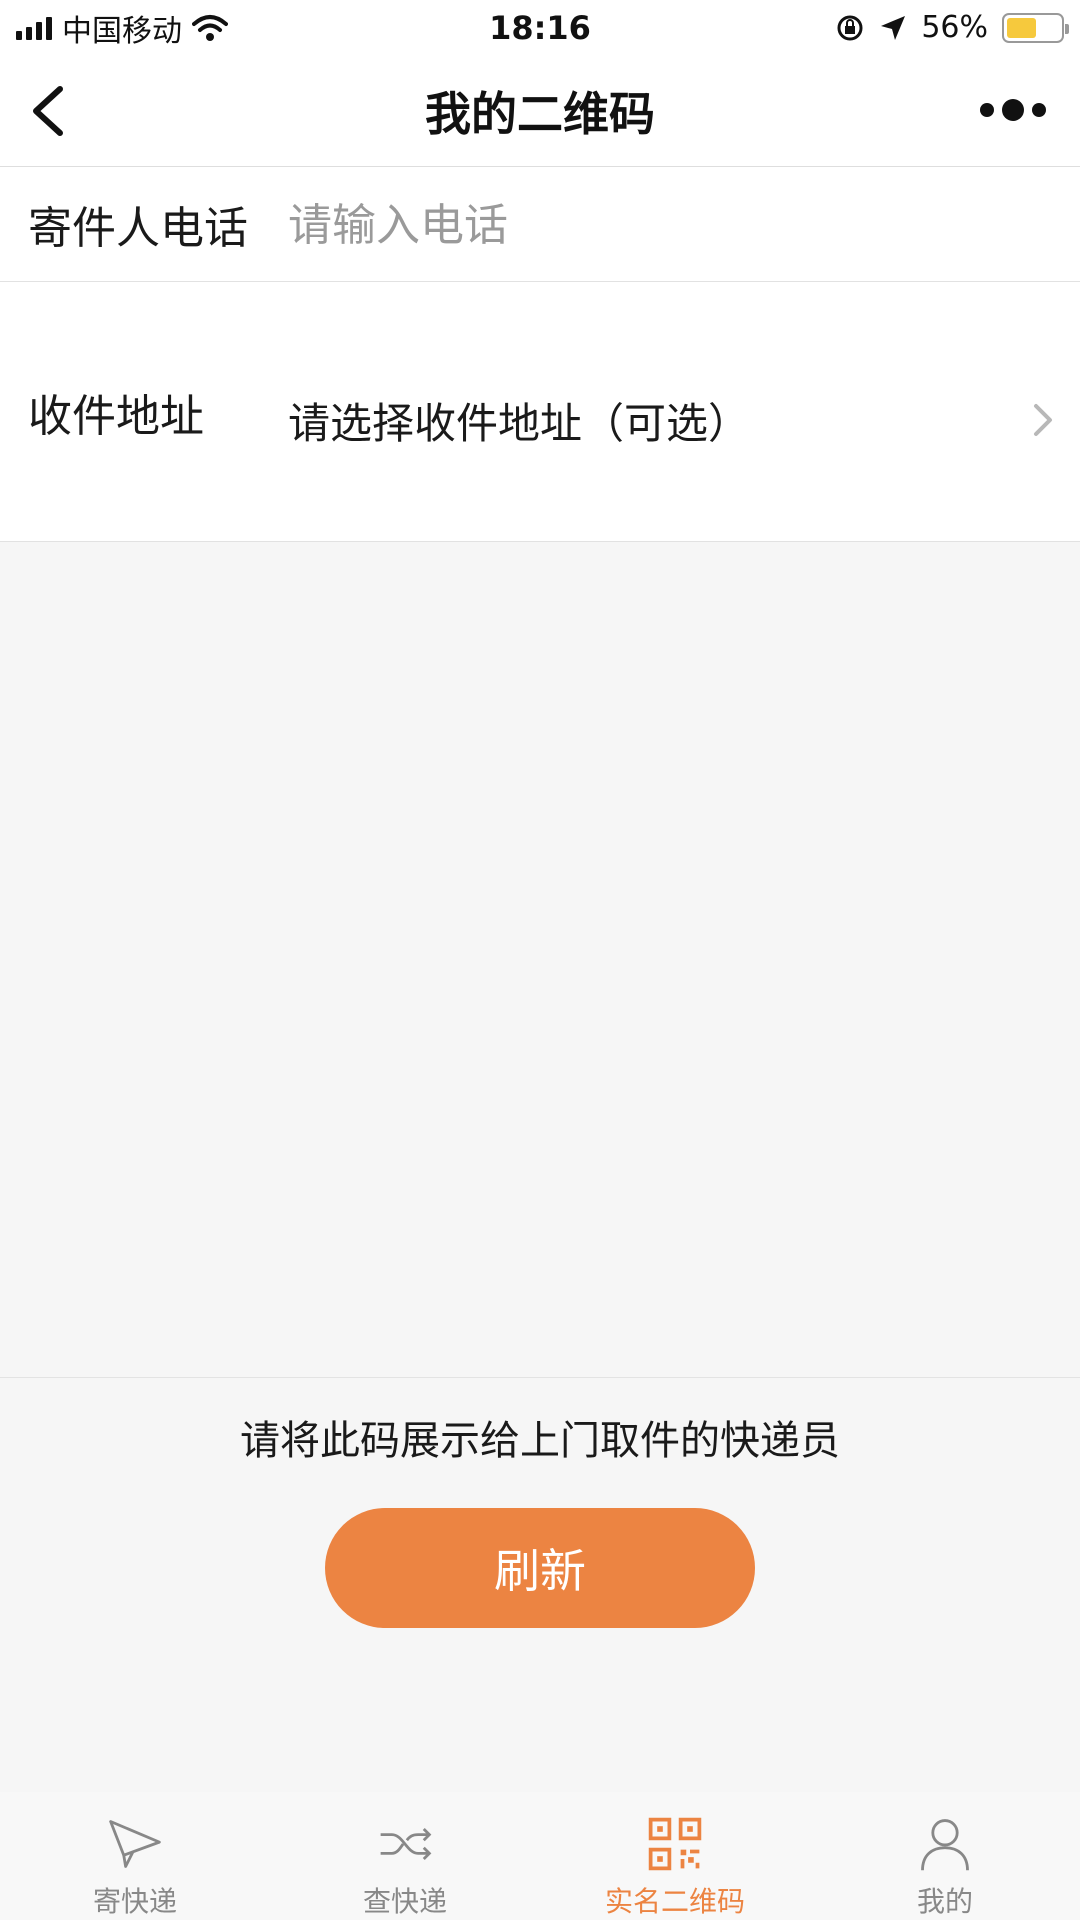  I want to click on location-icon, so click(893, 27).